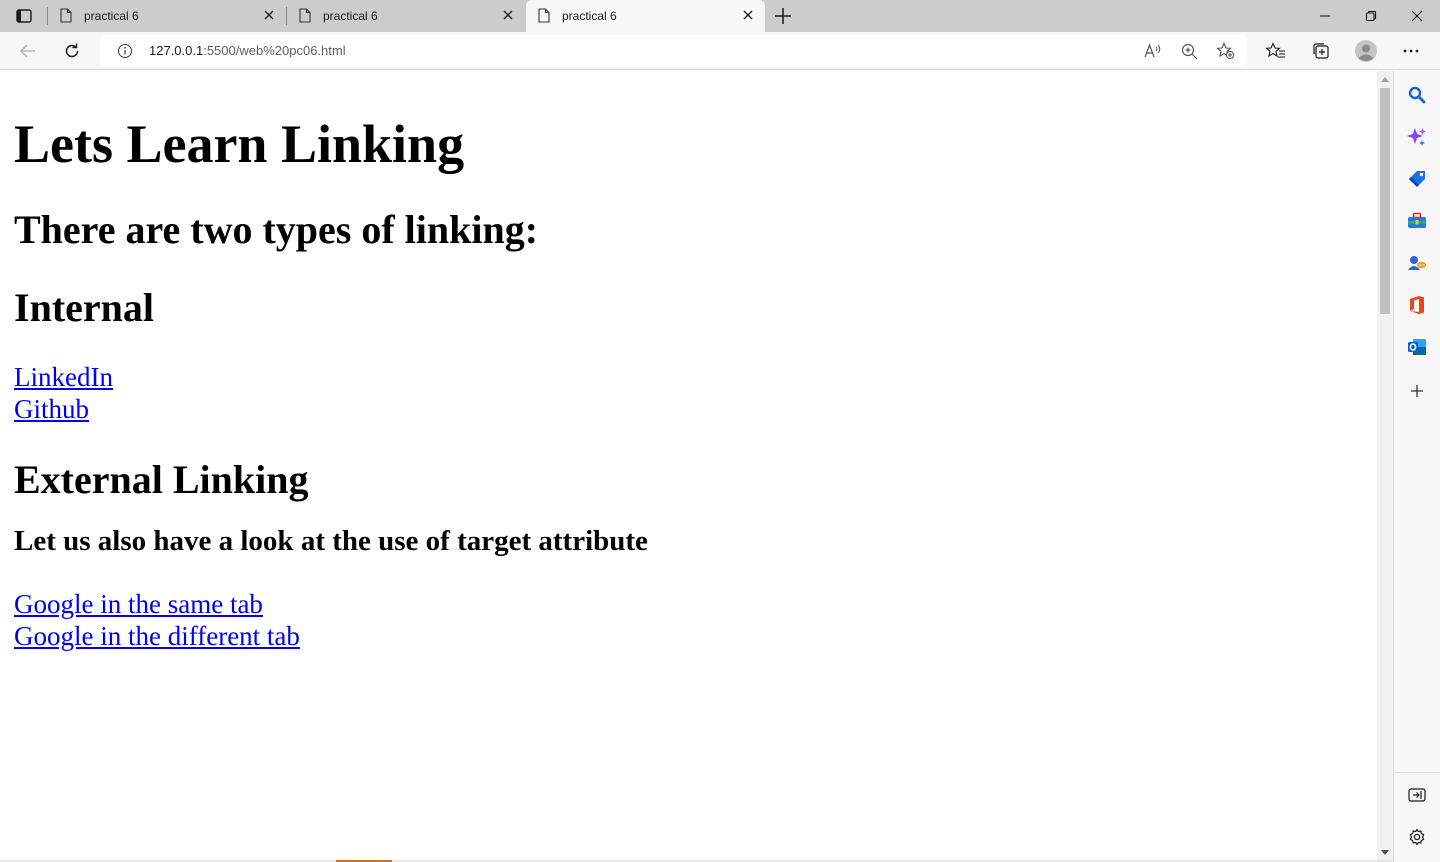  I want to click on link-google-same-tab: Google in the same tab, so click(138, 604).